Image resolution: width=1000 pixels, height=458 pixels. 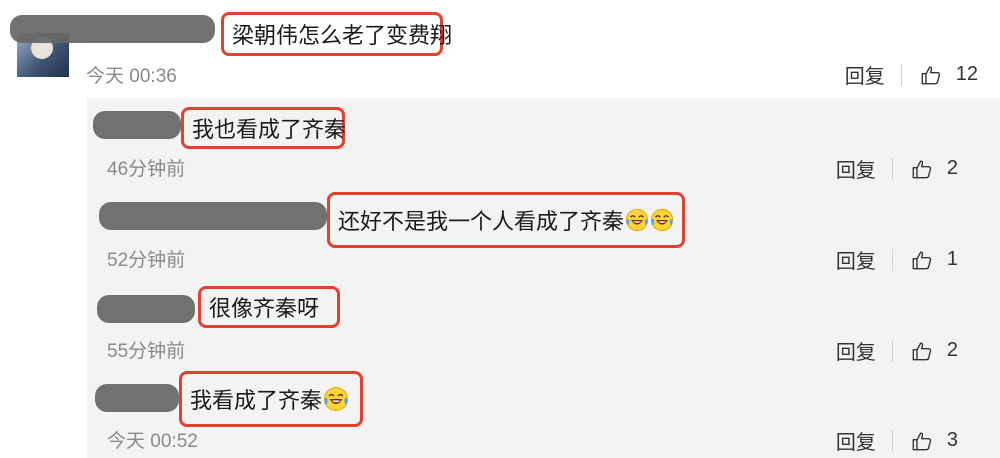 I want to click on reply-actions: 回复 3, so click(x=897, y=440).